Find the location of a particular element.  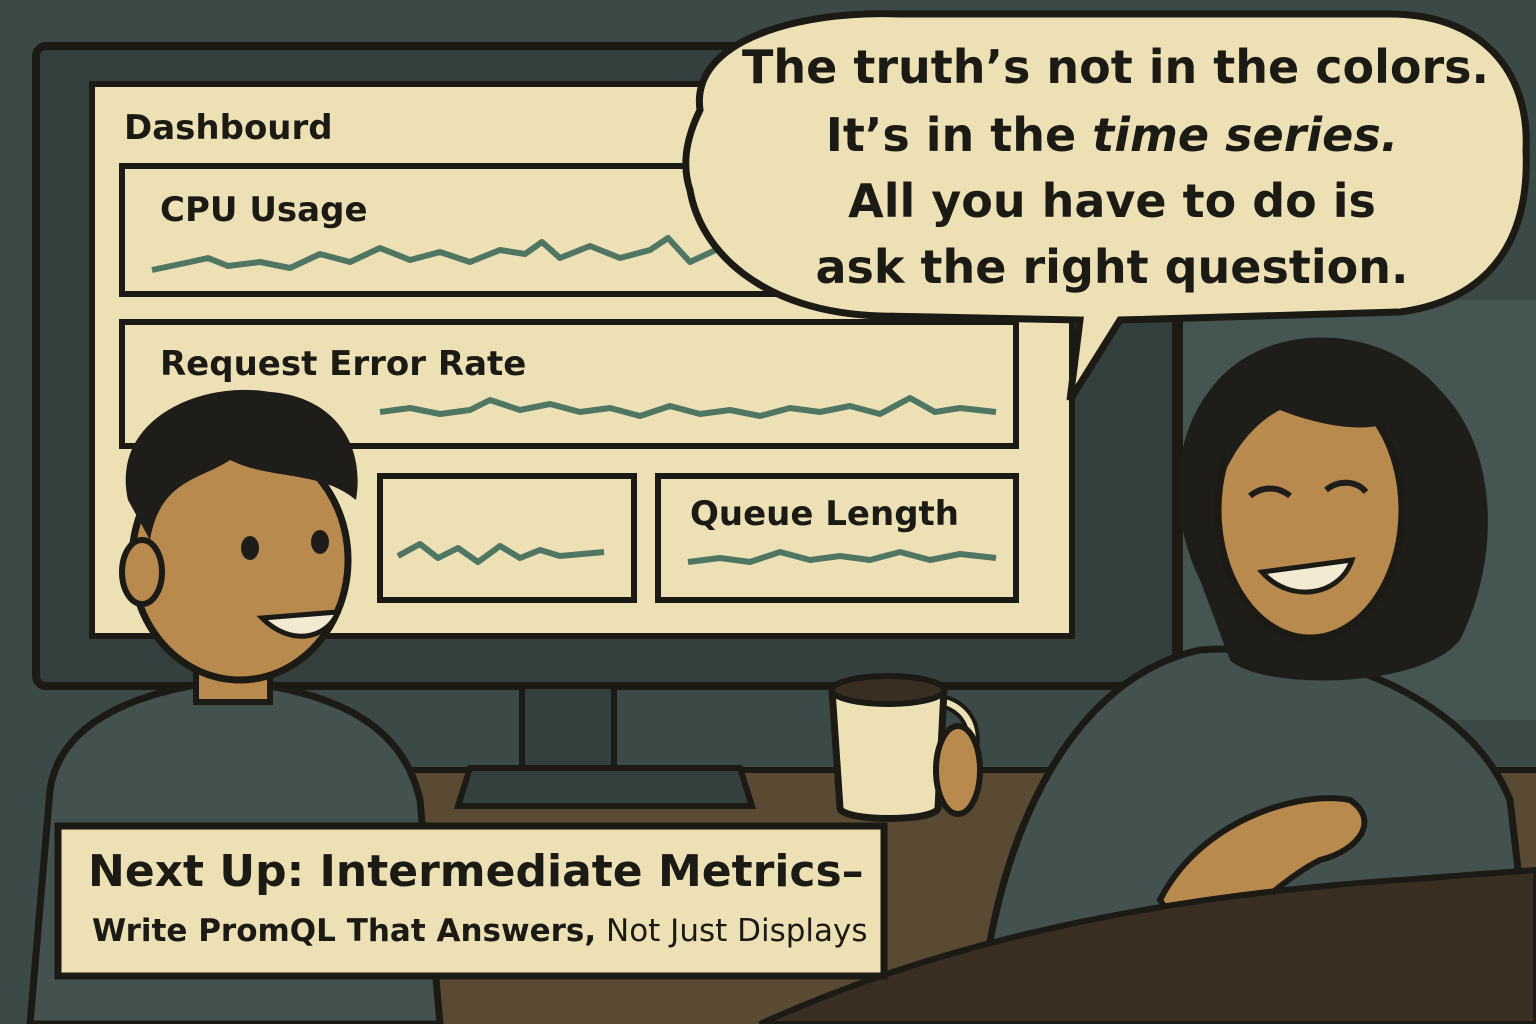

monitor-base is located at coordinates (605, 787).